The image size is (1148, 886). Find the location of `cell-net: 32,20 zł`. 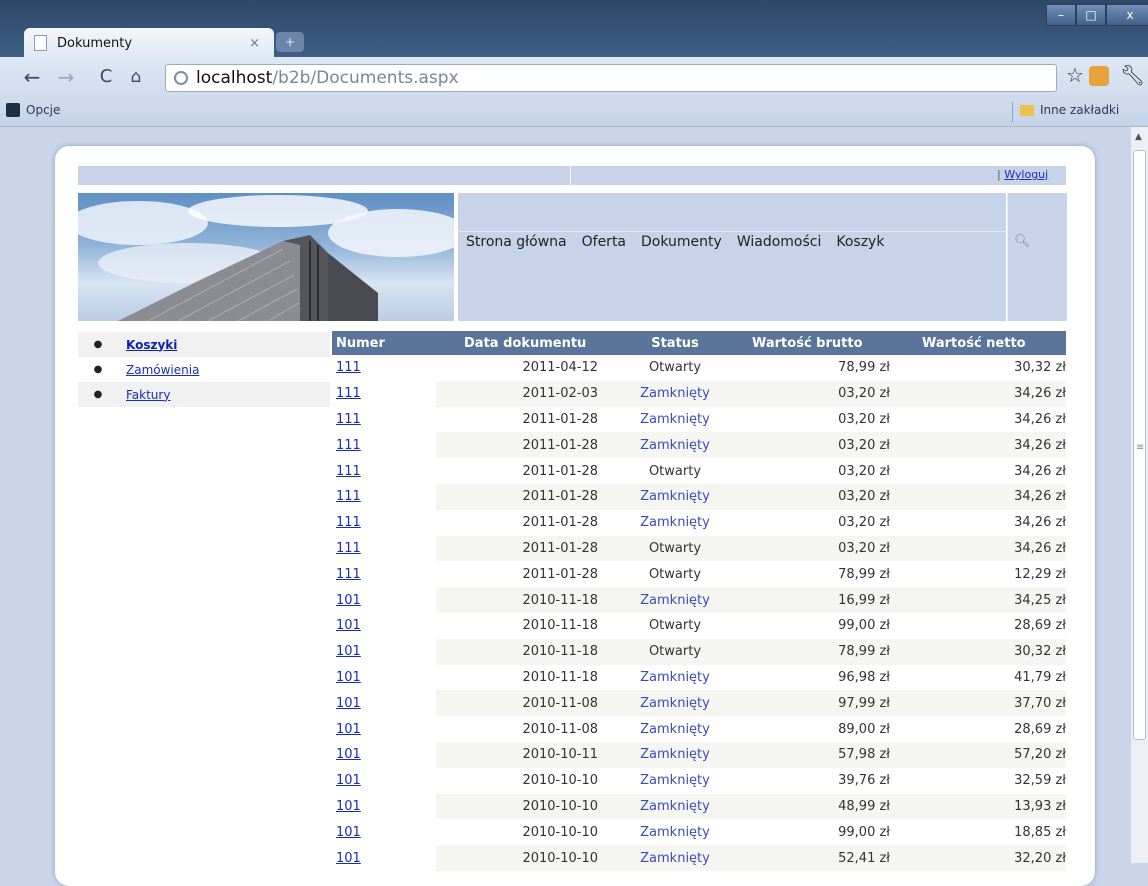

cell-net: 32,20 zł is located at coordinates (978, 858).